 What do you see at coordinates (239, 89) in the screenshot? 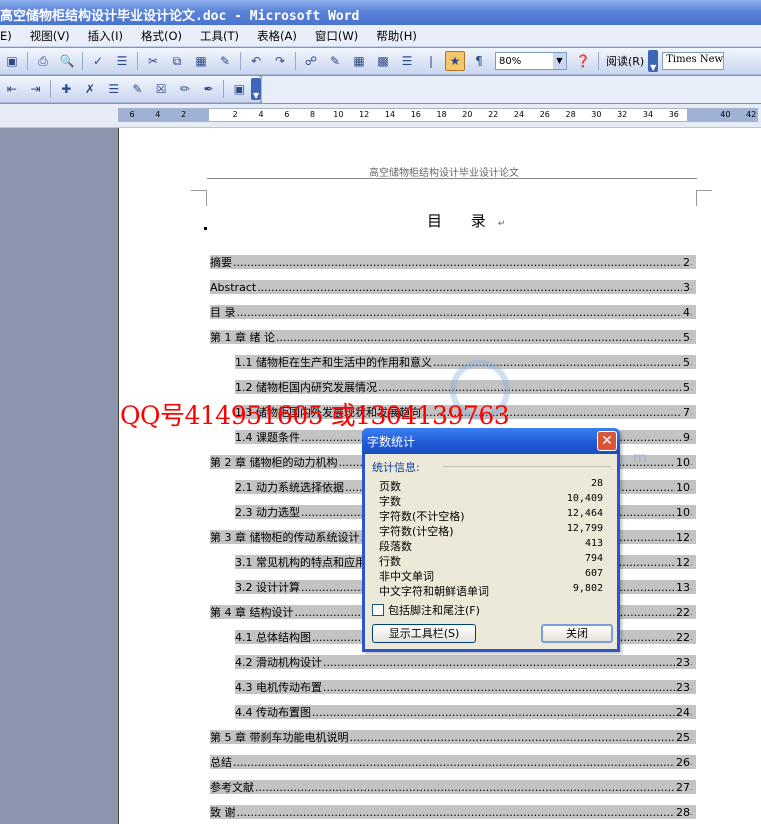
I see `reviewing-pane-icon: ▣` at bounding box center [239, 89].